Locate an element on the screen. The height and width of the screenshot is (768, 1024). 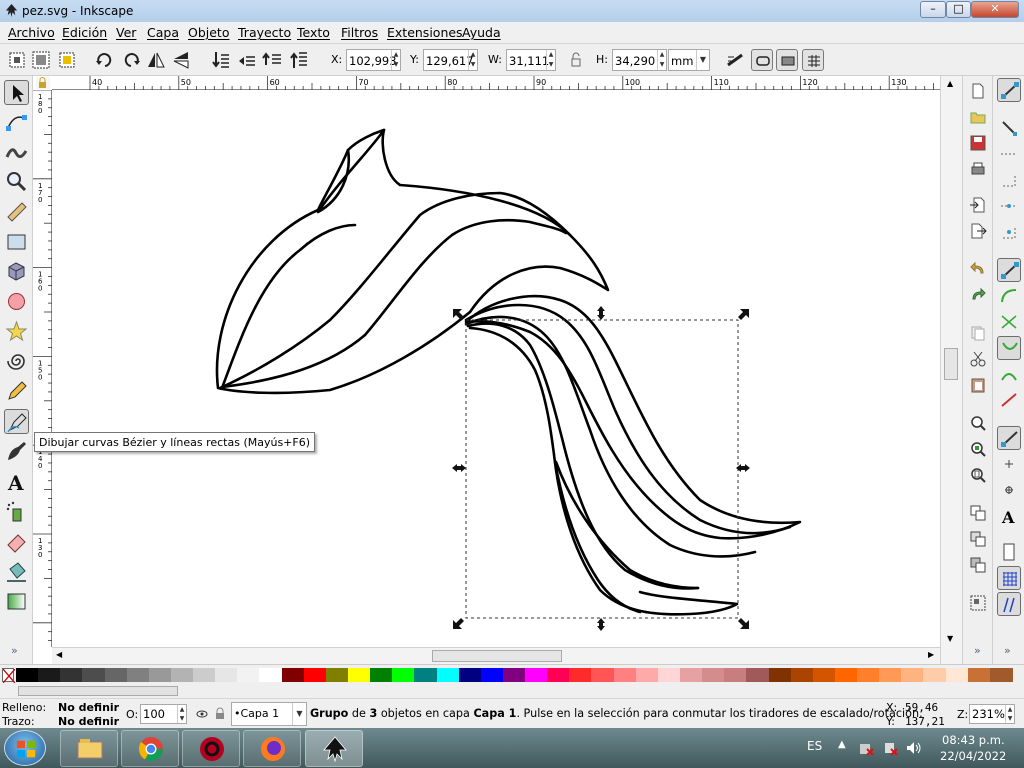
clone-icon is located at coordinates (978, 539).